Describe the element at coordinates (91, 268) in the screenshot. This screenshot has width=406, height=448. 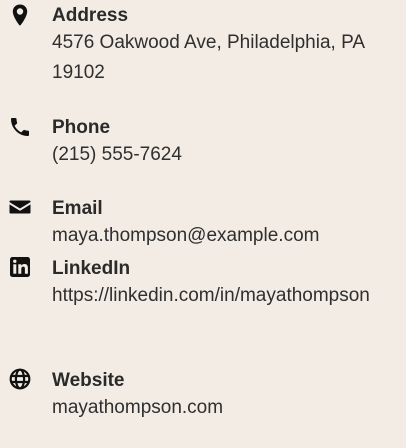
I see `linkedin-label: LinkedIn` at that location.